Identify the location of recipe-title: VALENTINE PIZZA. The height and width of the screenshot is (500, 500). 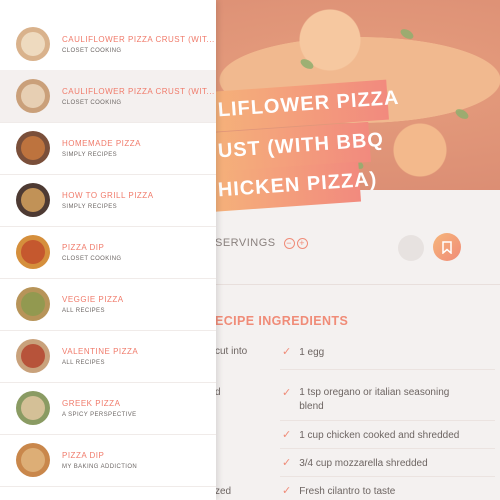
(100, 351).